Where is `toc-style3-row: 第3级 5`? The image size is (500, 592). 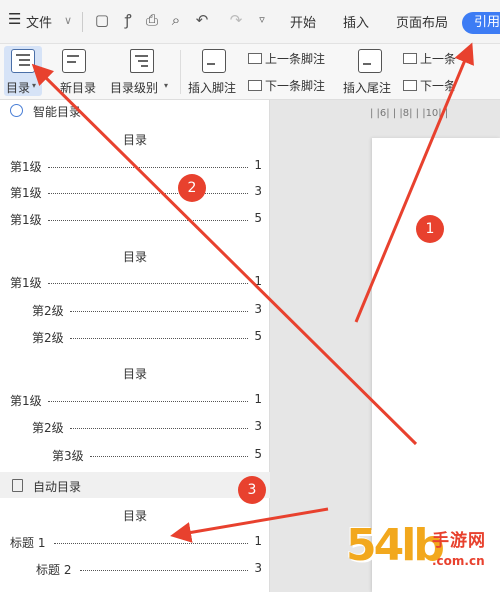
toc-style3-row: 第3级 5 is located at coordinates (157, 455).